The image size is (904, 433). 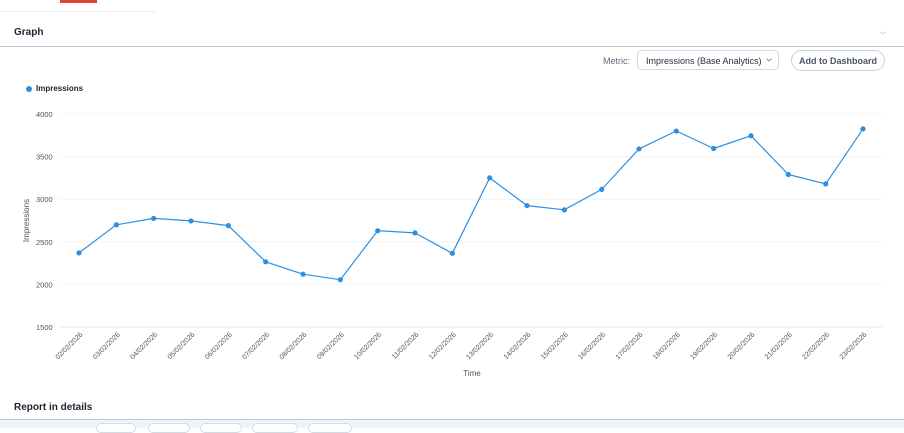 I want to click on x-tick-label: 08/02/2026, so click(x=294, y=346).